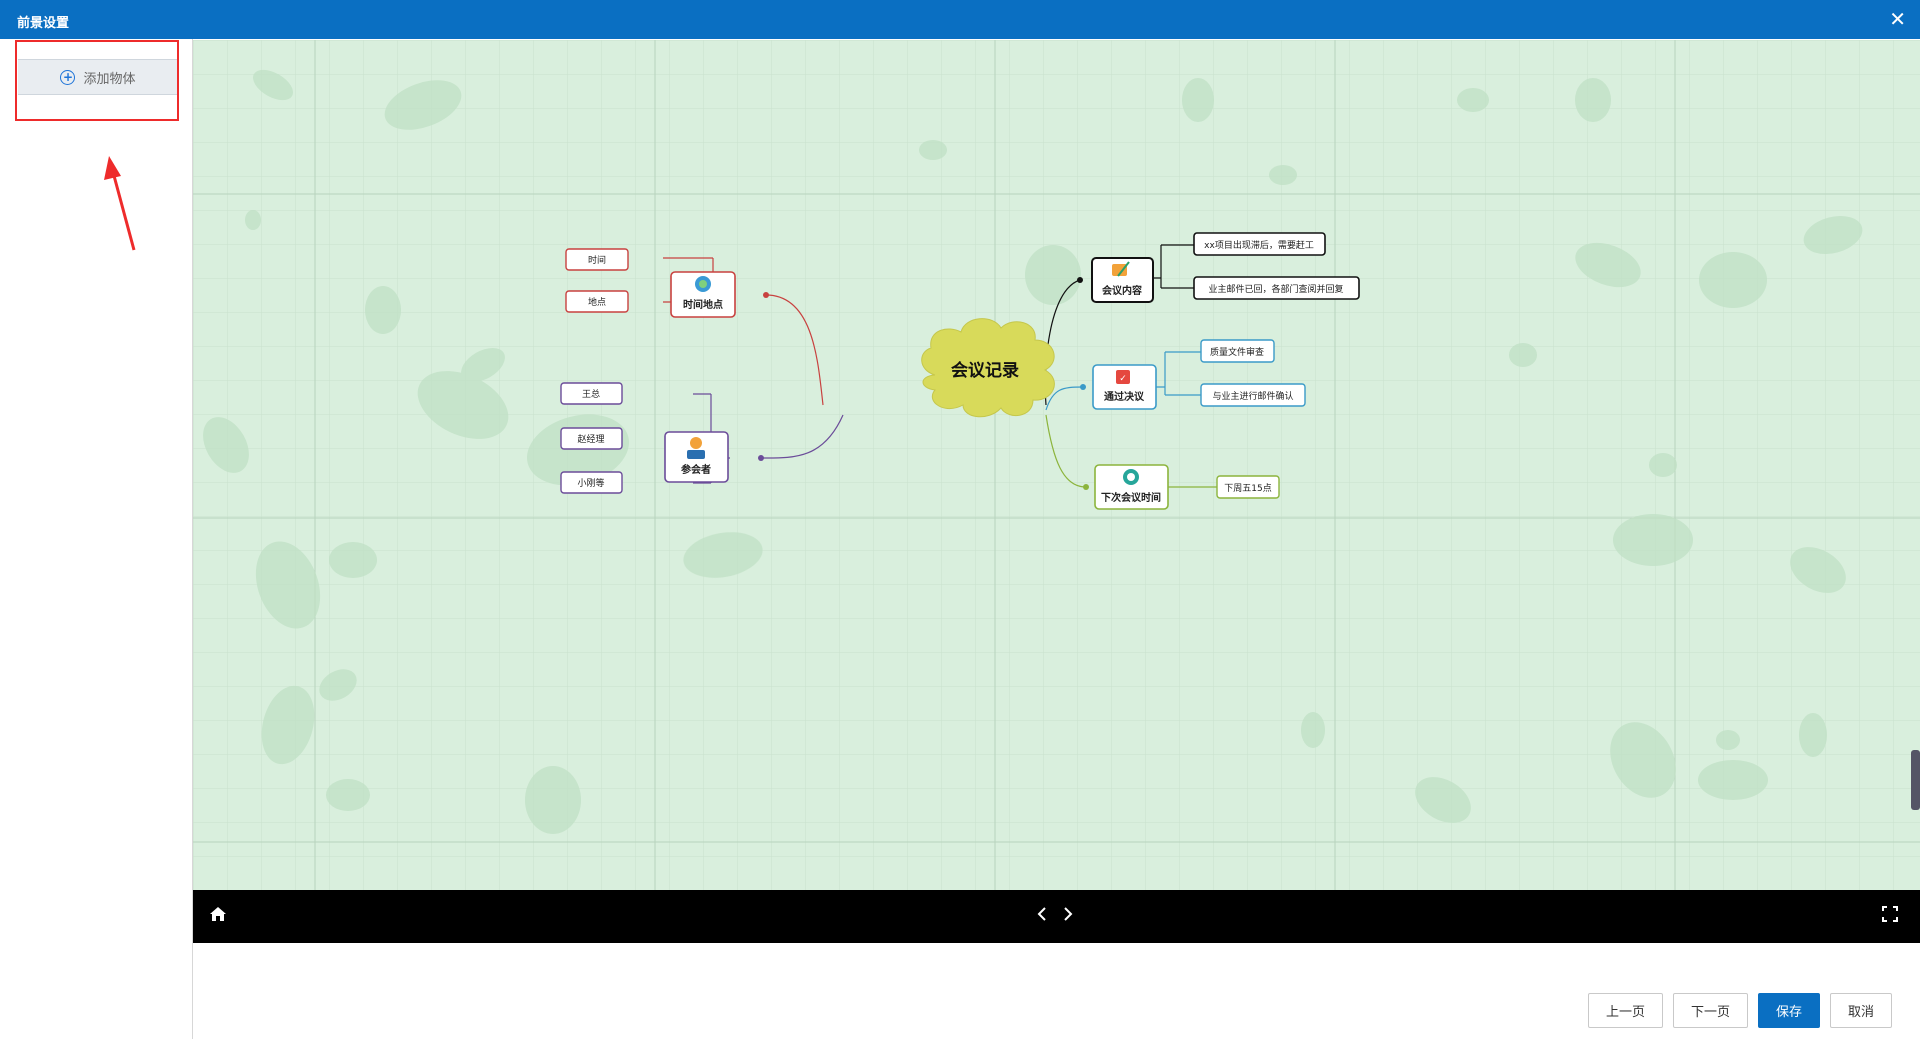  What do you see at coordinates (218, 916) in the screenshot?
I see `home-icon` at bounding box center [218, 916].